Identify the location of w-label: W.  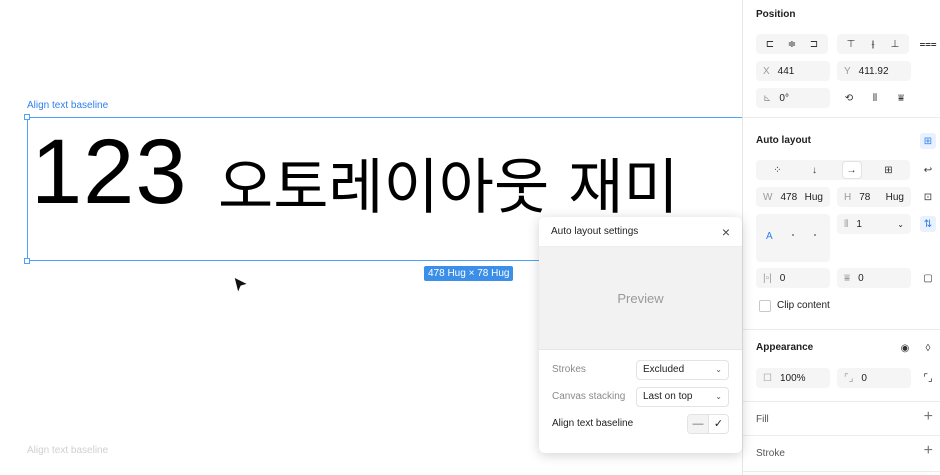
(768, 197).